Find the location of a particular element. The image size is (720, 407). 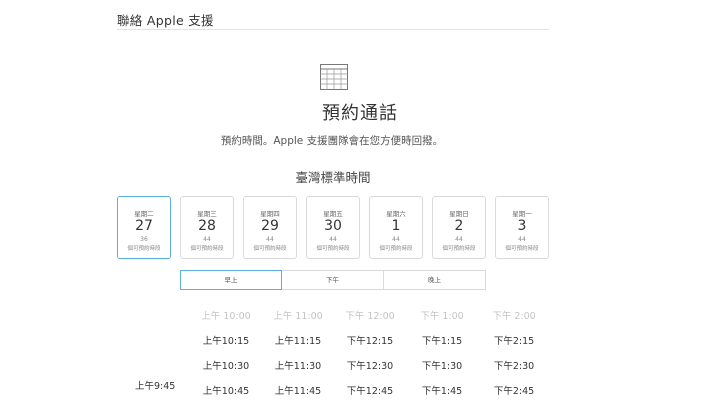

day-card: 星期一 3 44 個可預約時段 is located at coordinates (522, 227).